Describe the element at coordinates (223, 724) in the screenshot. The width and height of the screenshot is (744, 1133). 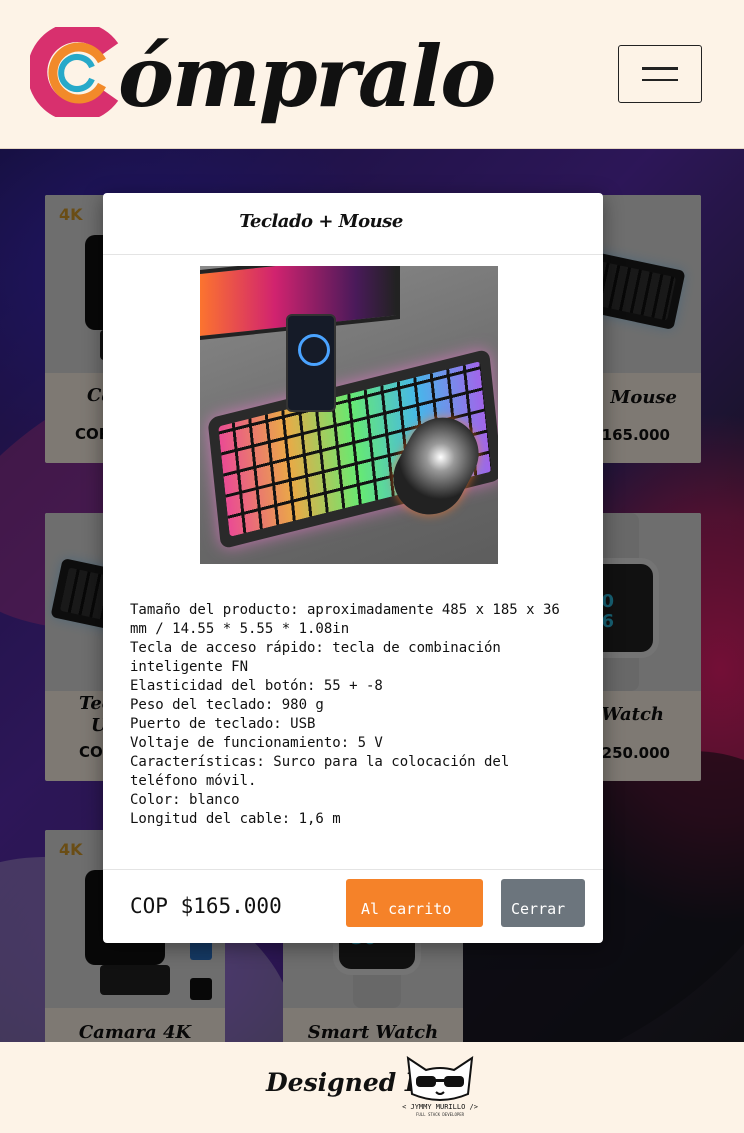
I see `description-line: Puerto de teclado: USB` at that location.